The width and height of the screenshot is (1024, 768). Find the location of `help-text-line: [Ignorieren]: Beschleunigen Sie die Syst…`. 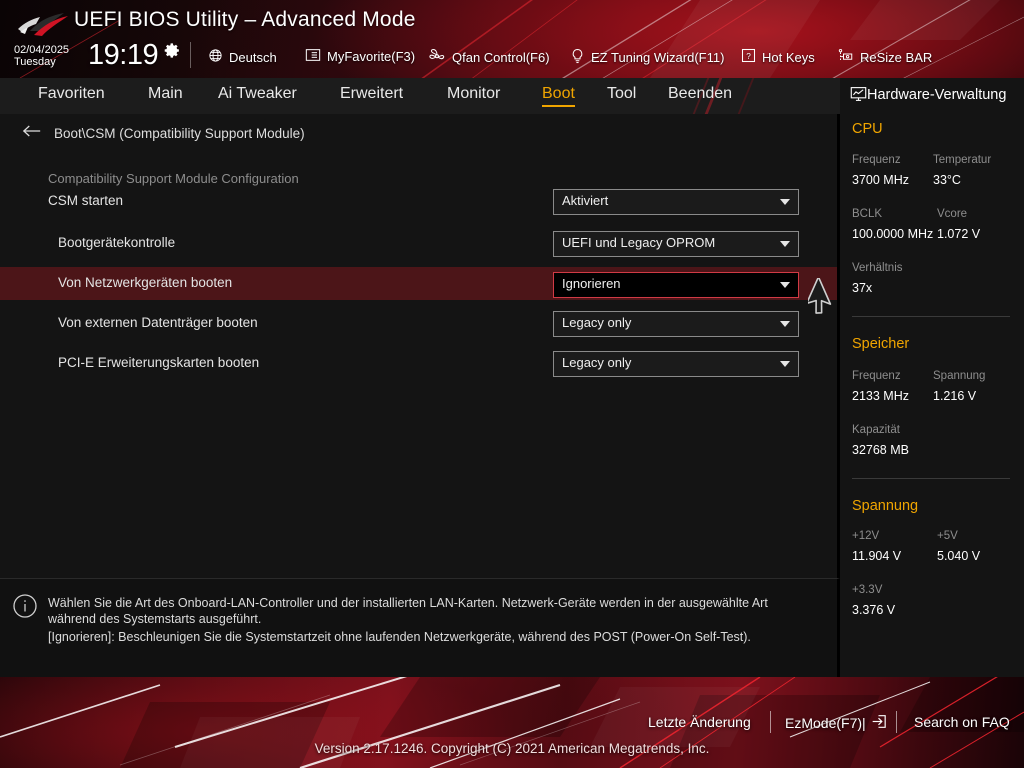

help-text-line: [Ignorieren]: Beschleunigen Sie die Syst… is located at coordinates (399, 637).